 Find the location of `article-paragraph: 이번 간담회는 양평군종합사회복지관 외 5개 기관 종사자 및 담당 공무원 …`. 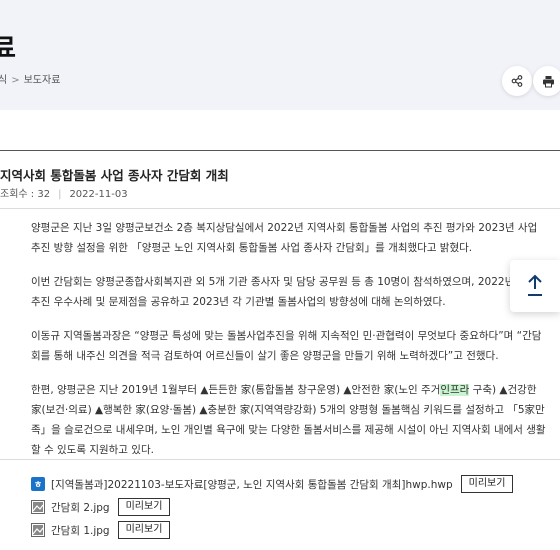

article-paragraph: 이번 간담회는 양평군종합사회복지관 외 5개 기관 종사자 및 담당 공무원 … is located at coordinates (284, 292).